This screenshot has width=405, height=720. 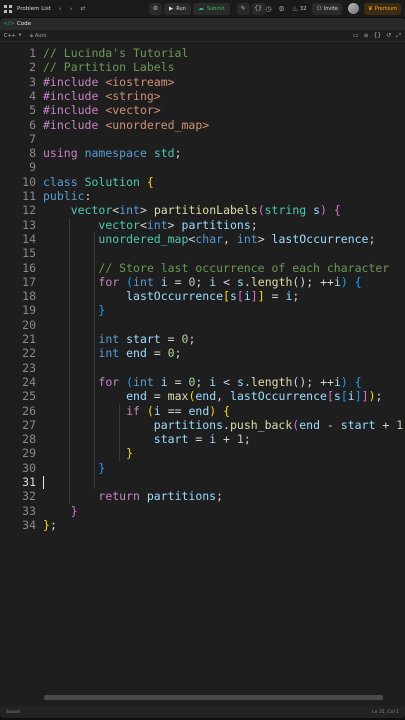 I want to click on code-token: string, so click(x=285, y=210).